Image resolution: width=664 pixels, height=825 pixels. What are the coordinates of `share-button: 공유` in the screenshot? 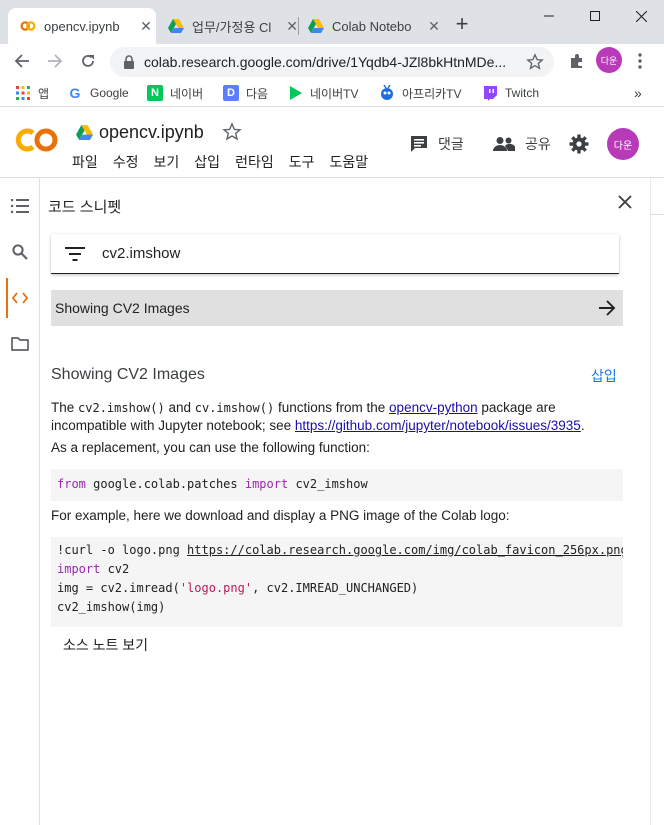 It's located at (522, 144).